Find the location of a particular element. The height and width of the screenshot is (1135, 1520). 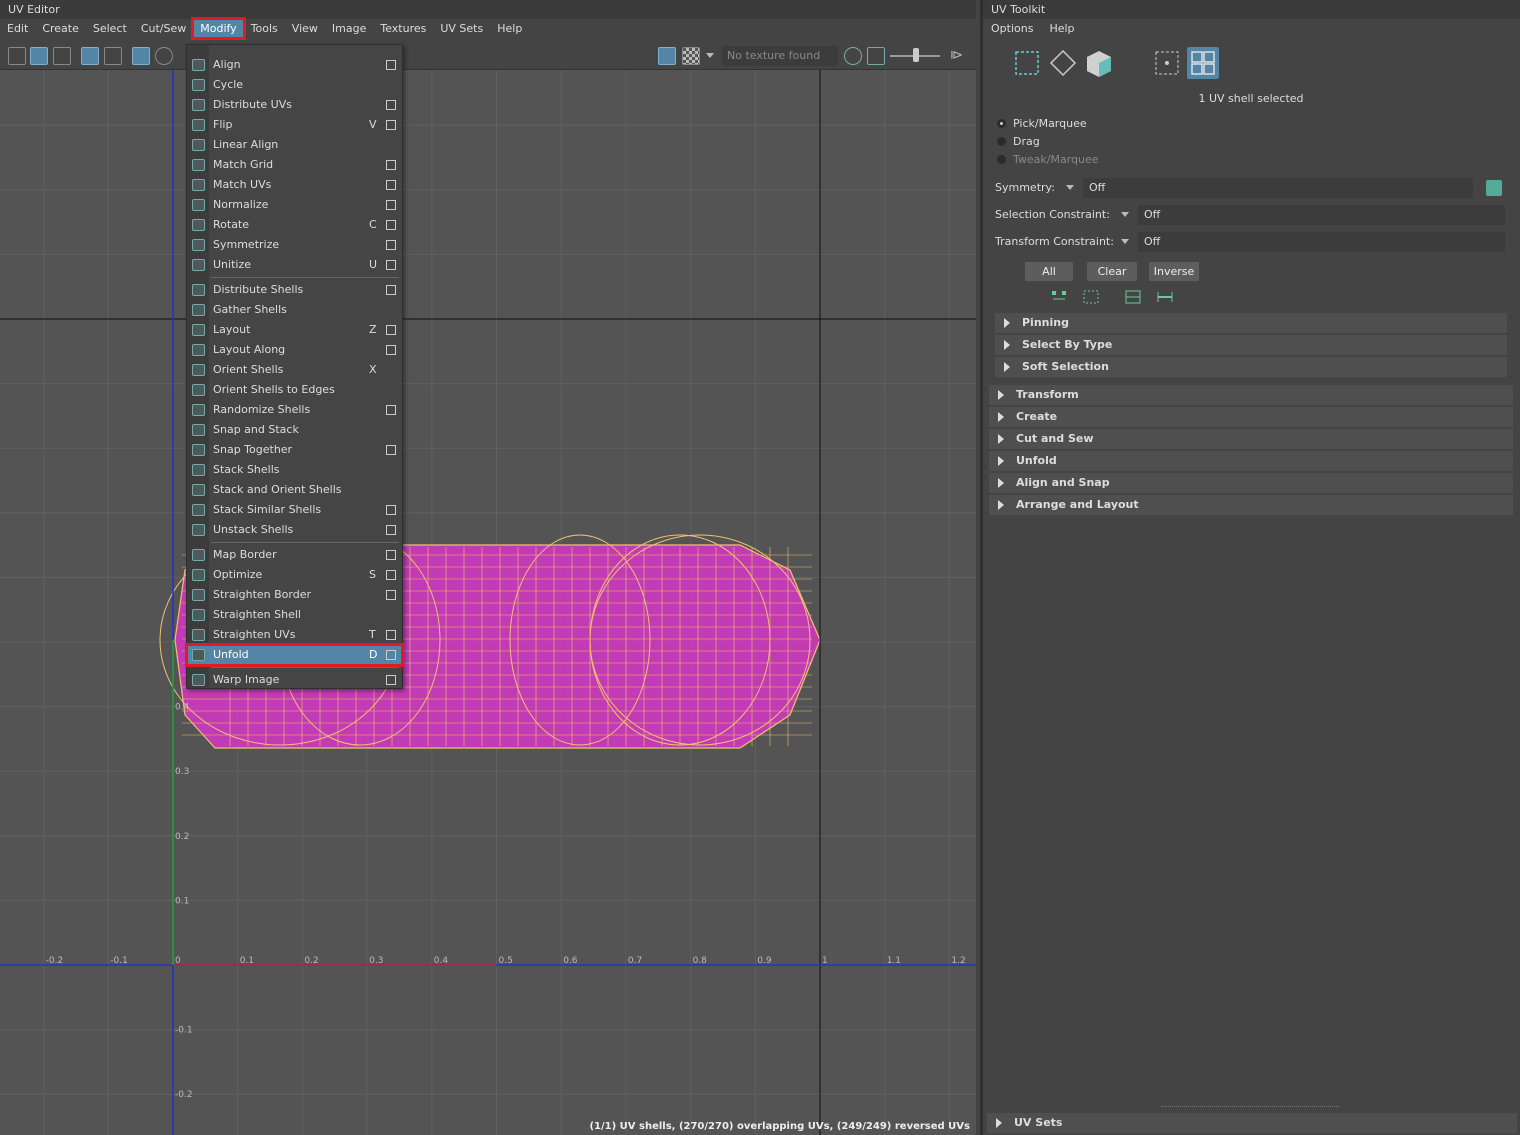

menu-item-layout-along: Layout Along is located at coordinates (294, 350).